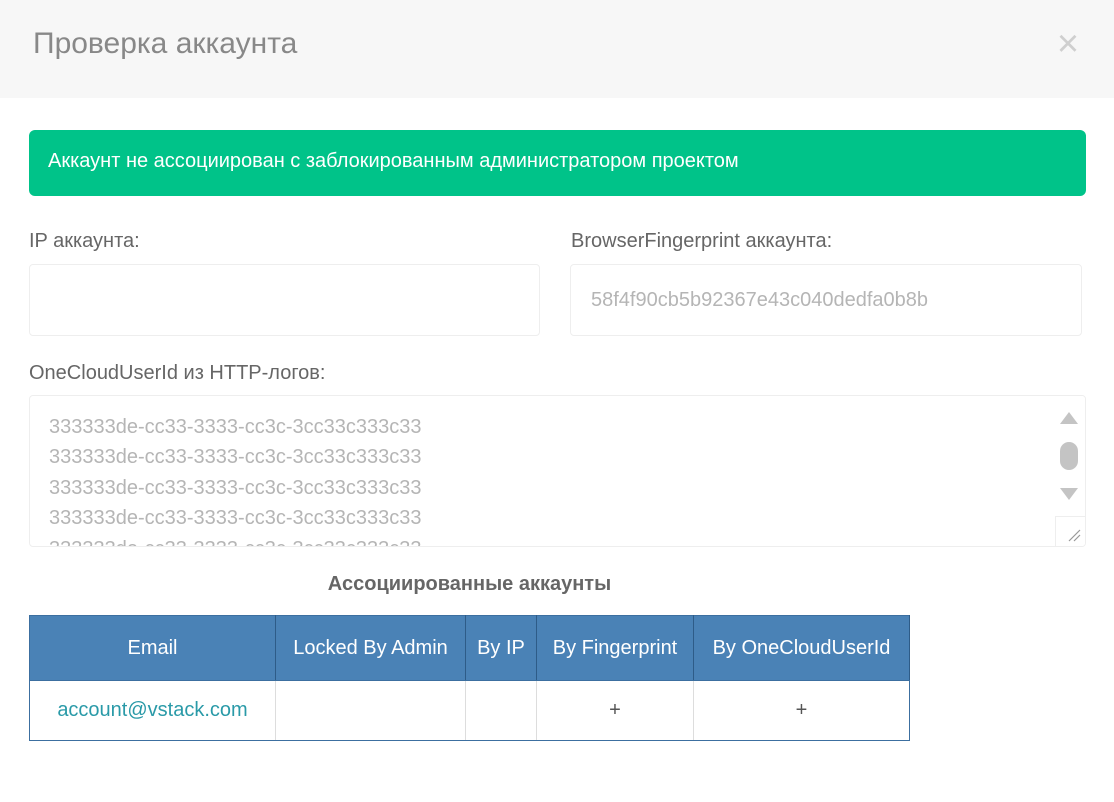  What do you see at coordinates (165, 43) in the screenshot?
I see `modal-title: Проверка аккаунта` at bounding box center [165, 43].